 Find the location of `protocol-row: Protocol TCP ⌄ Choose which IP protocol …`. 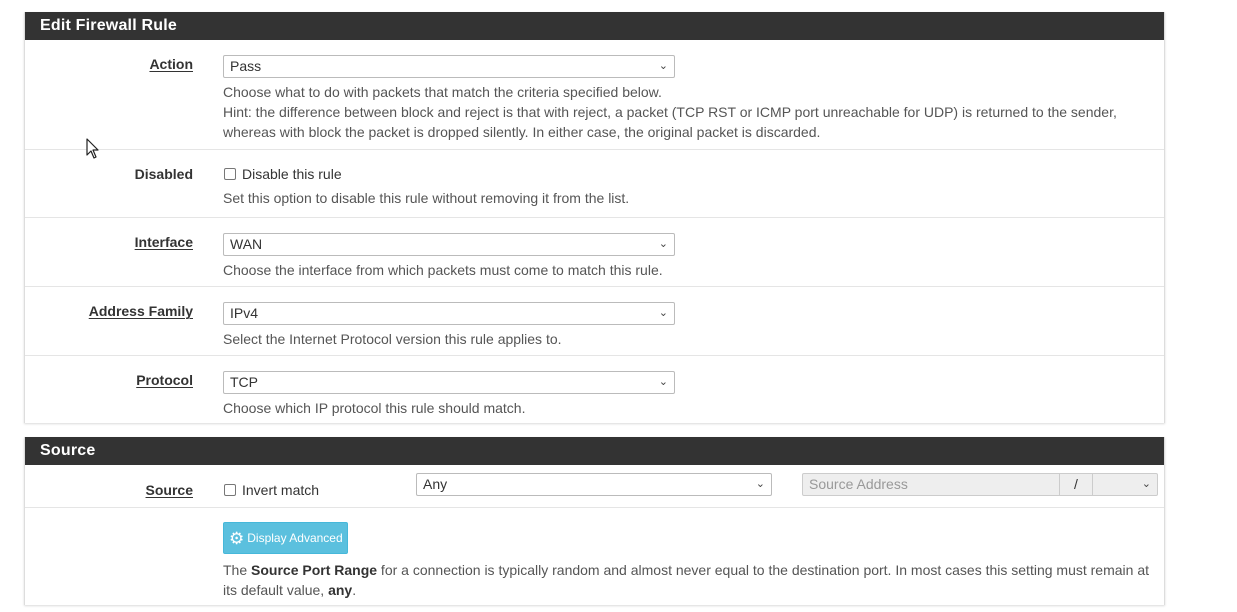

protocol-row: Protocol TCP ⌄ Choose which IP protocol … is located at coordinates (594, 390).